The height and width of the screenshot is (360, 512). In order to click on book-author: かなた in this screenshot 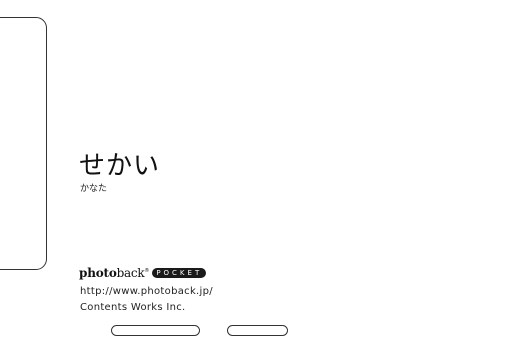, I will do `click(94, 189)`.